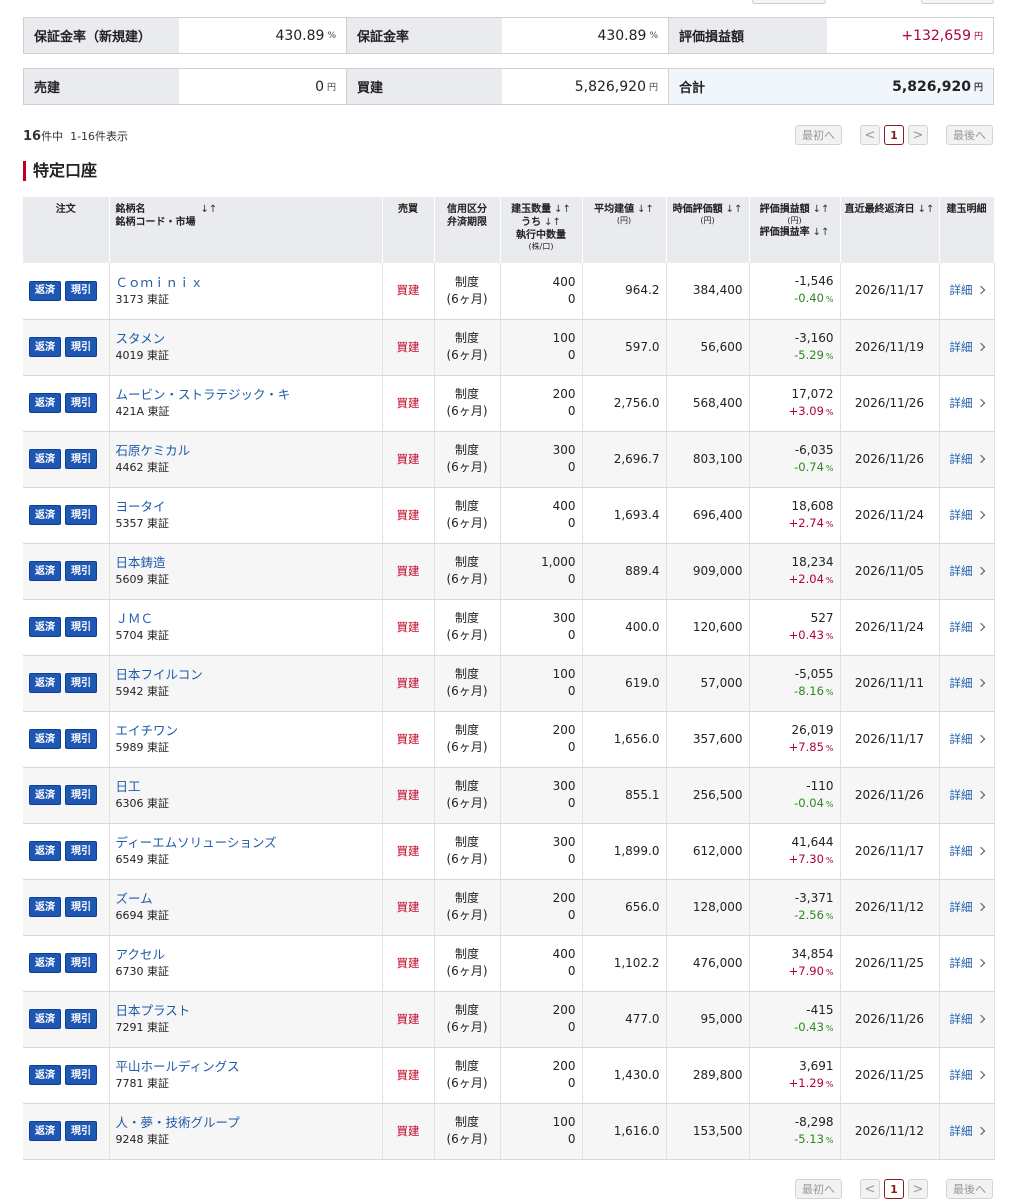 This screenshot has width=1009, height=1200. I want to click on pl-cell: 18,608 +2.74%, so click(795, 515).